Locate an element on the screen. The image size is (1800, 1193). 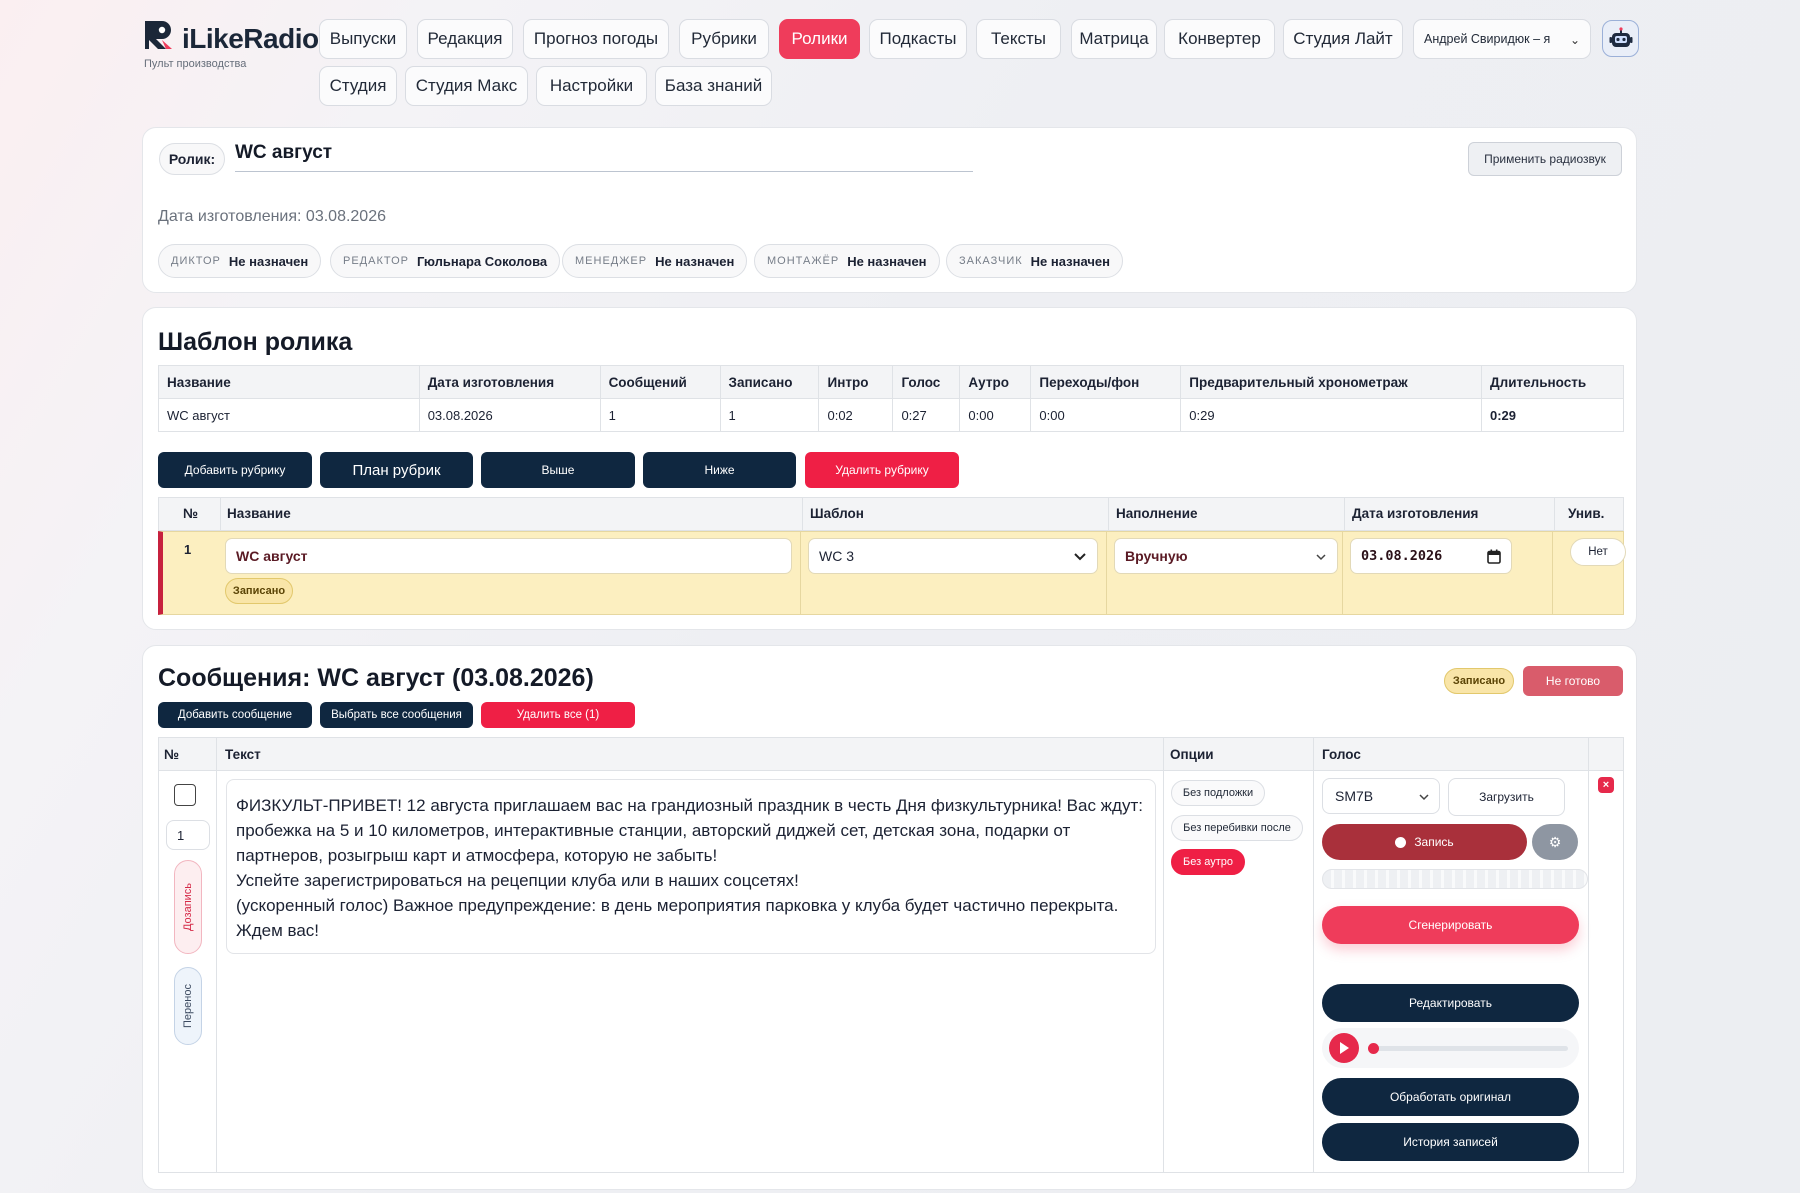
status-recorded-badge: Записано is located at coordinates (1479, 681).